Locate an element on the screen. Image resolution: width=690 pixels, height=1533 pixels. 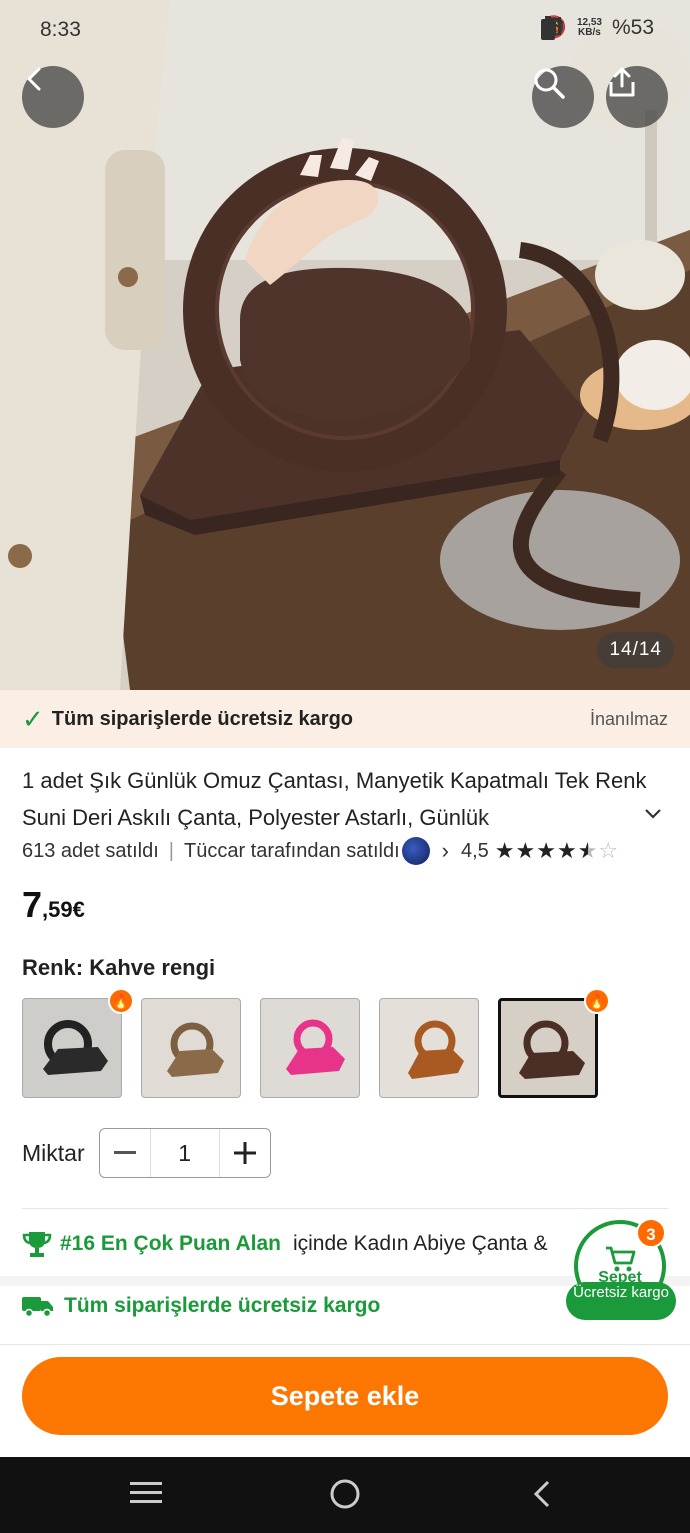
quantity-value: 1 is located at coordinates (184, 1153).